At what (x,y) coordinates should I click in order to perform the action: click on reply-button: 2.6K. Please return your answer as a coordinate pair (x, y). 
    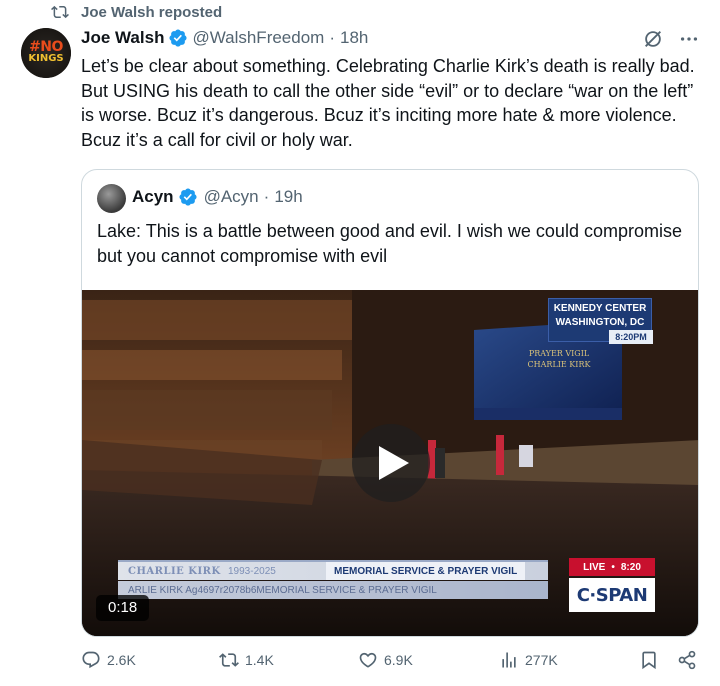
    Looking at the image, I should click on (108, 660).